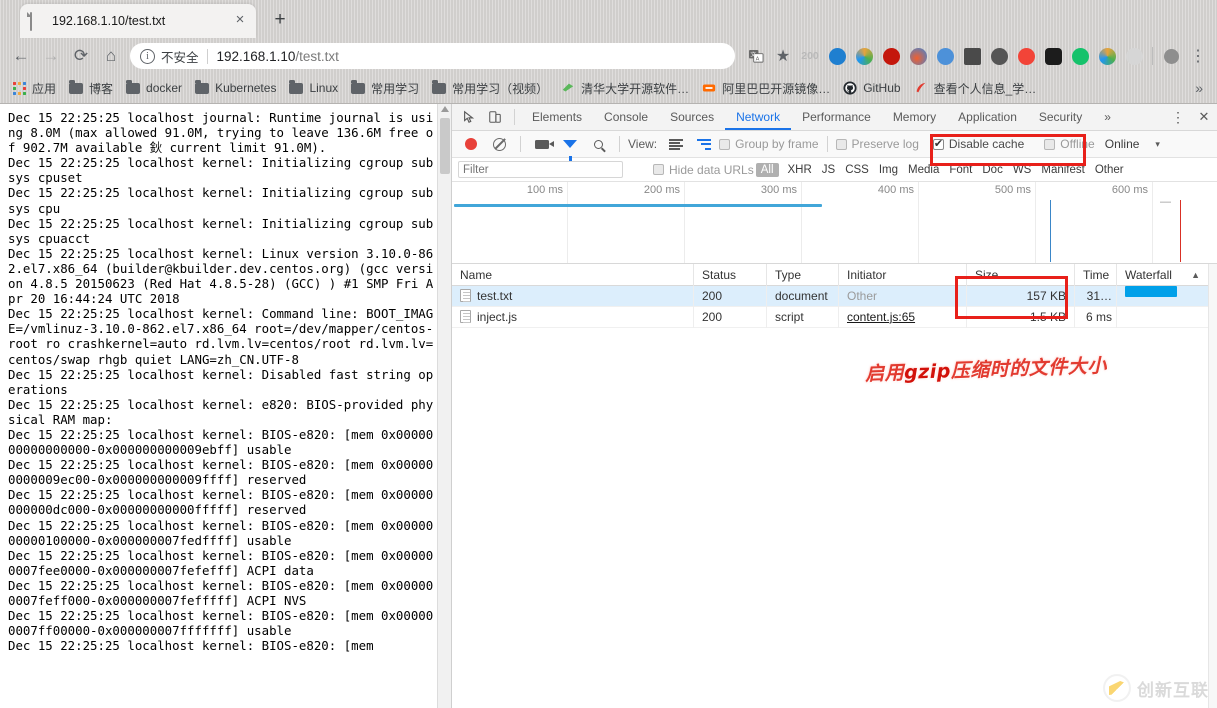  I want to click on tab-sources: Sources, so click(692, 117).